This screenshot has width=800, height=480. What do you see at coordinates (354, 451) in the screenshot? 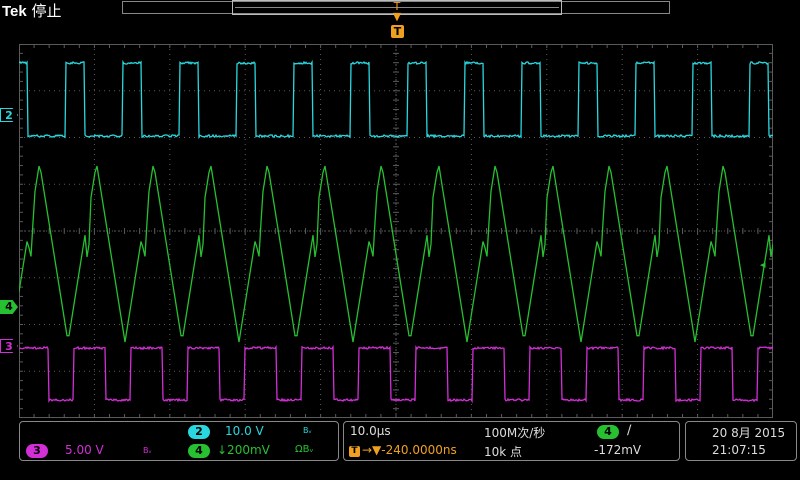
I see `trigger-t-icon: T` at bounding box center [354, 451].